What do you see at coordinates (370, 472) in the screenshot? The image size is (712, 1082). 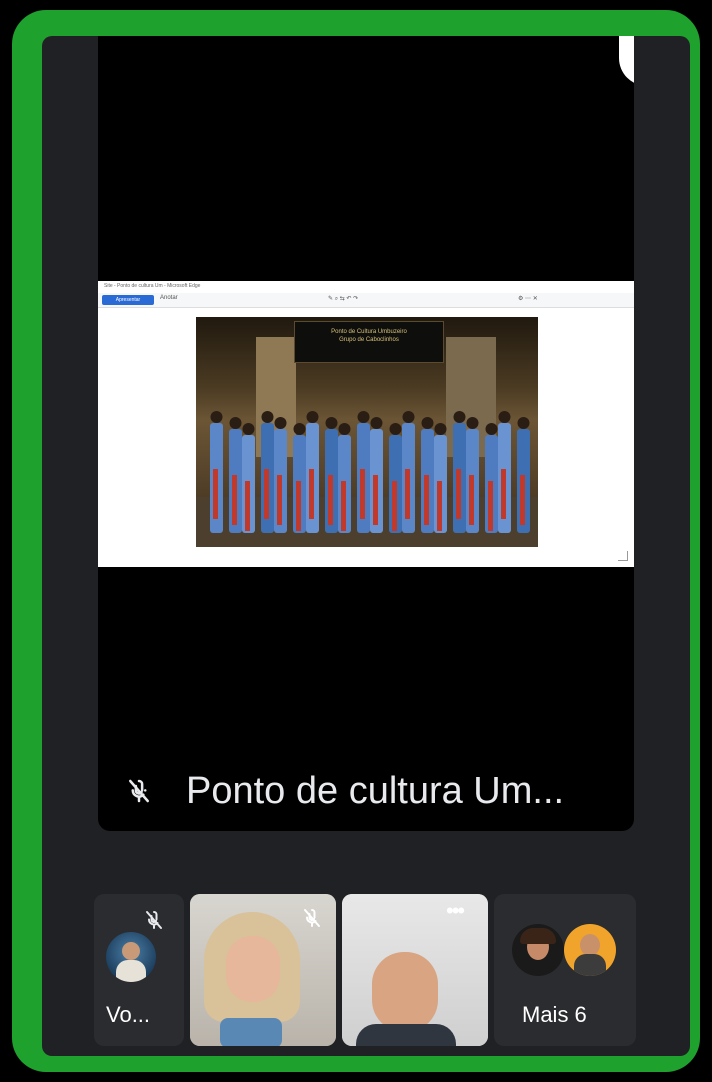 I see `dancers-group-image` at bounding box center [370, 472].